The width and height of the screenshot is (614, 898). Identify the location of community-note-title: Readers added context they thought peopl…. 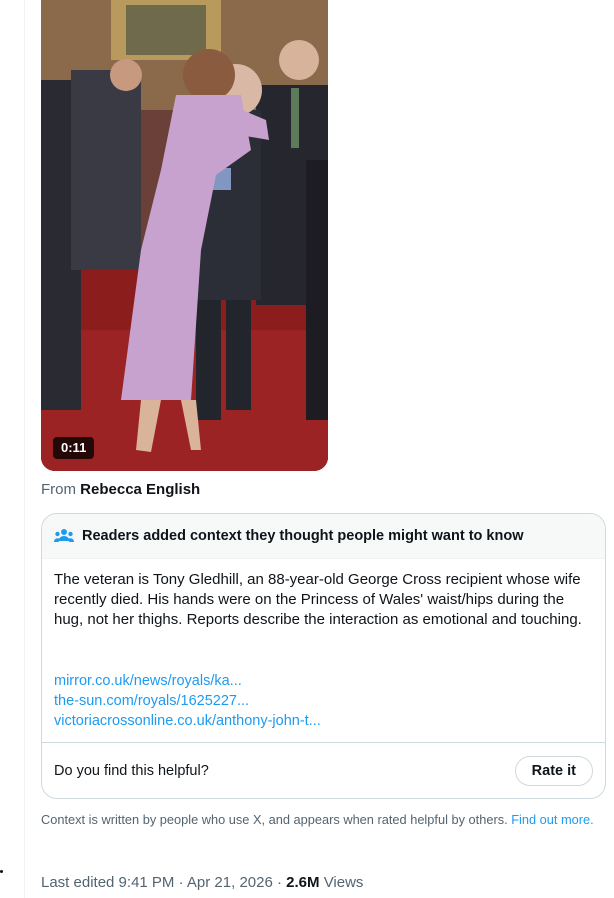
(303, 536).